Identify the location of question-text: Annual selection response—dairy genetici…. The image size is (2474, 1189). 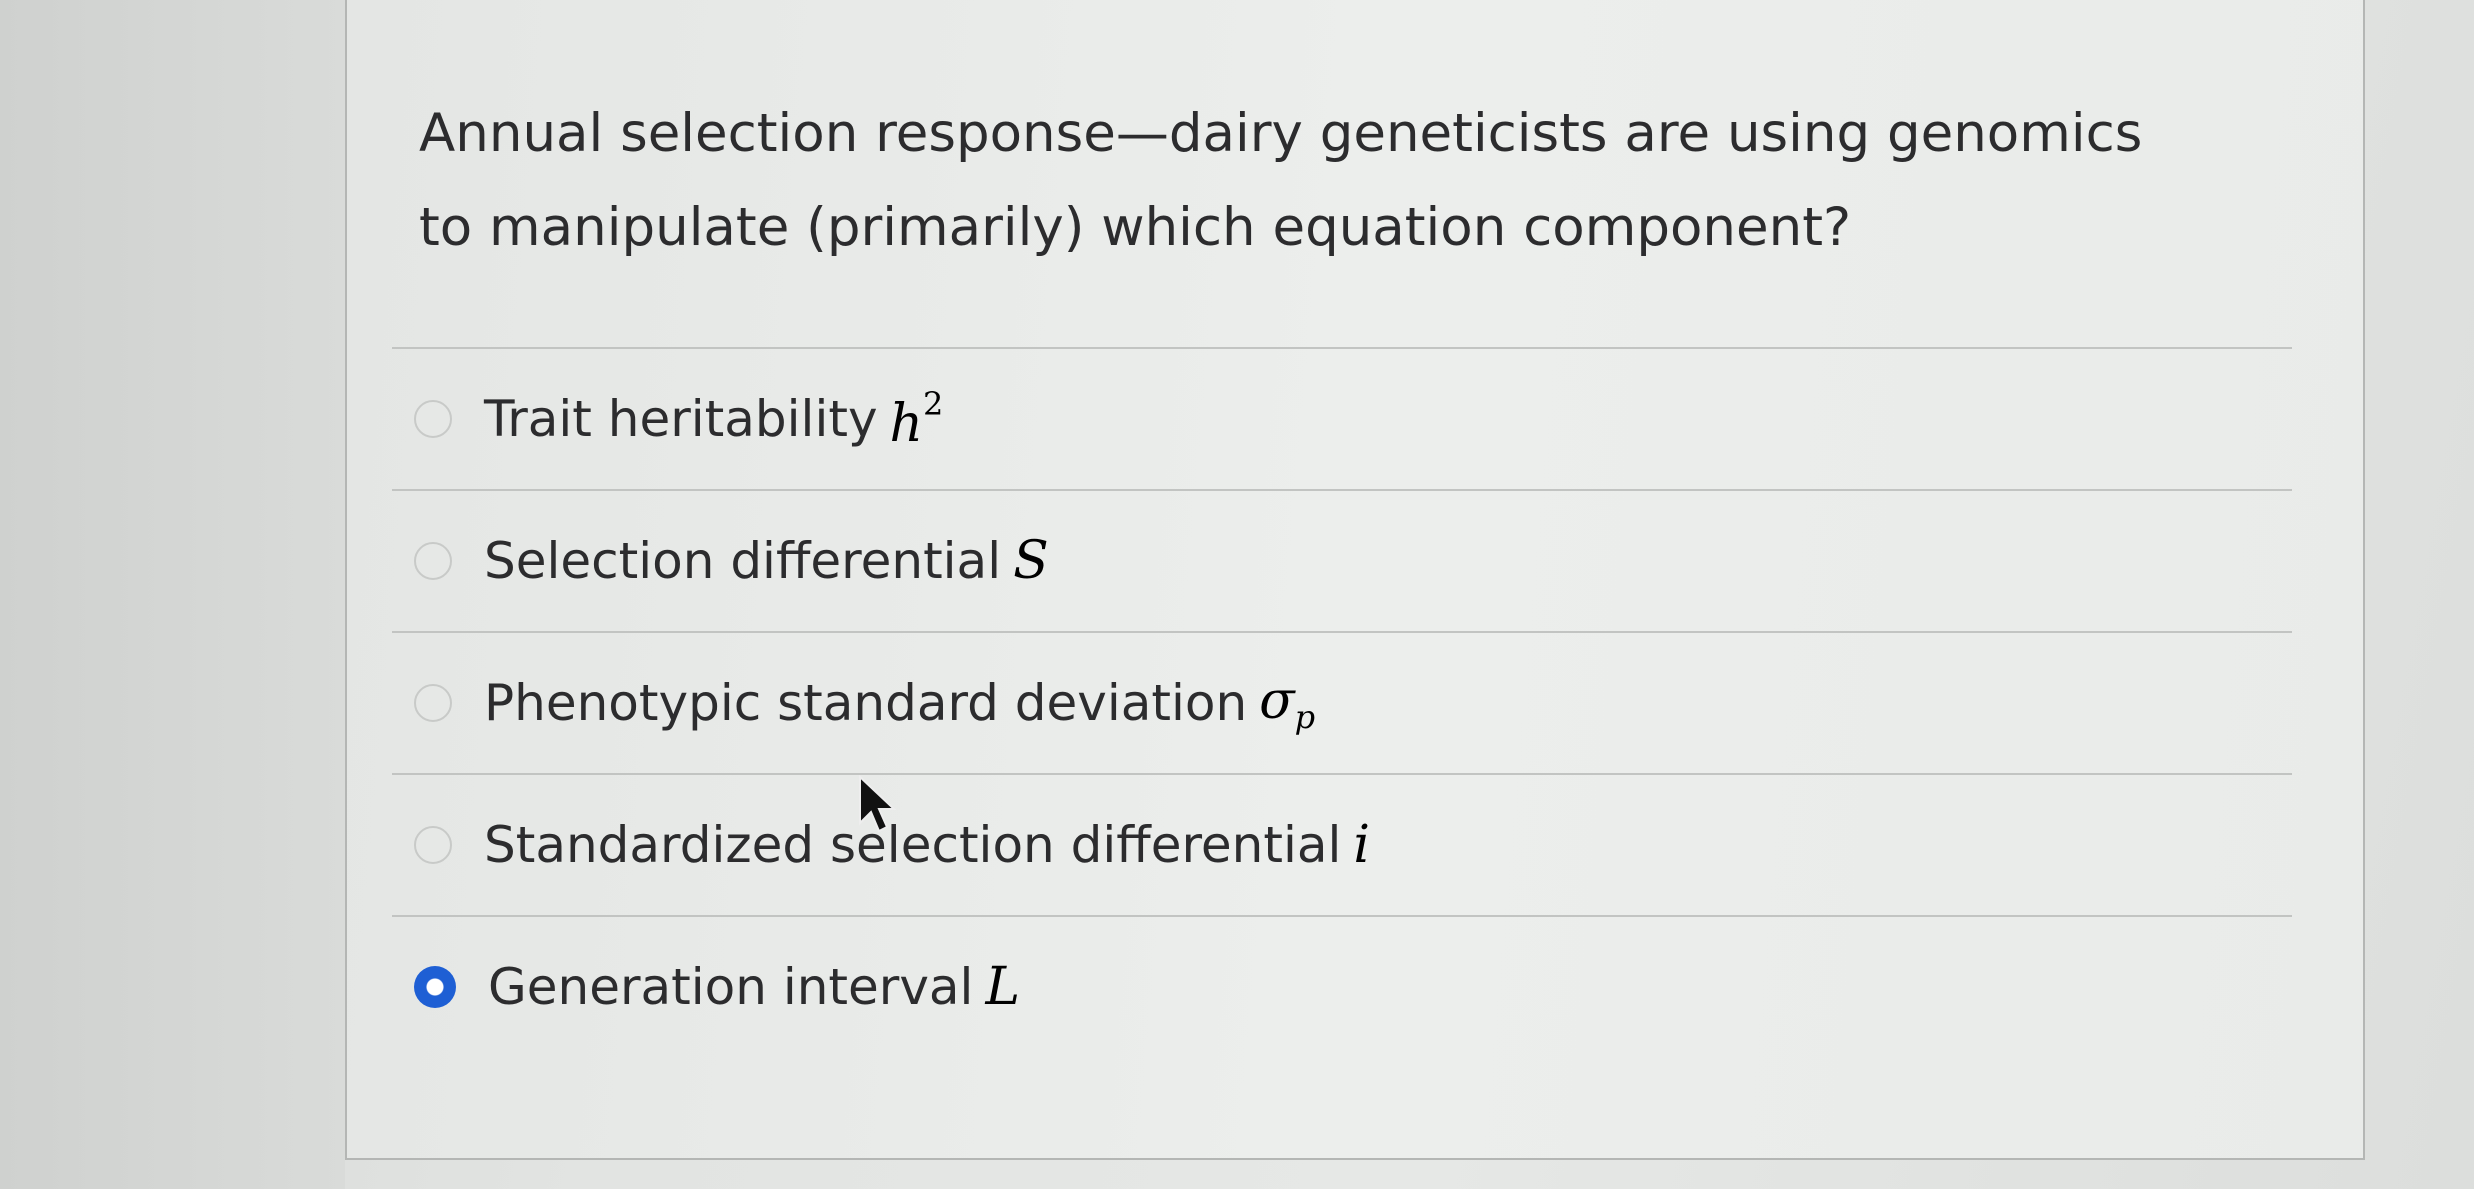
(1359, 181).